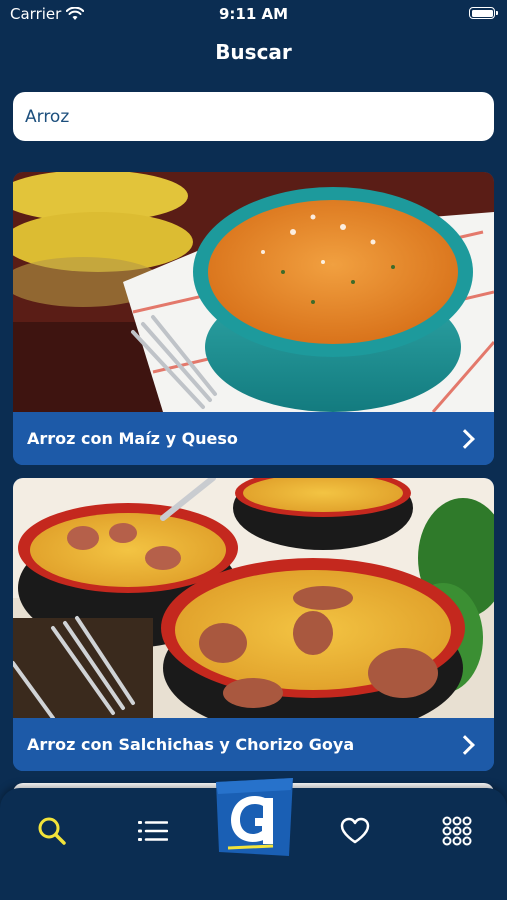 The width and height of the screenshot is (507, 900). I want to click on tab-bar, so click(253, 839).